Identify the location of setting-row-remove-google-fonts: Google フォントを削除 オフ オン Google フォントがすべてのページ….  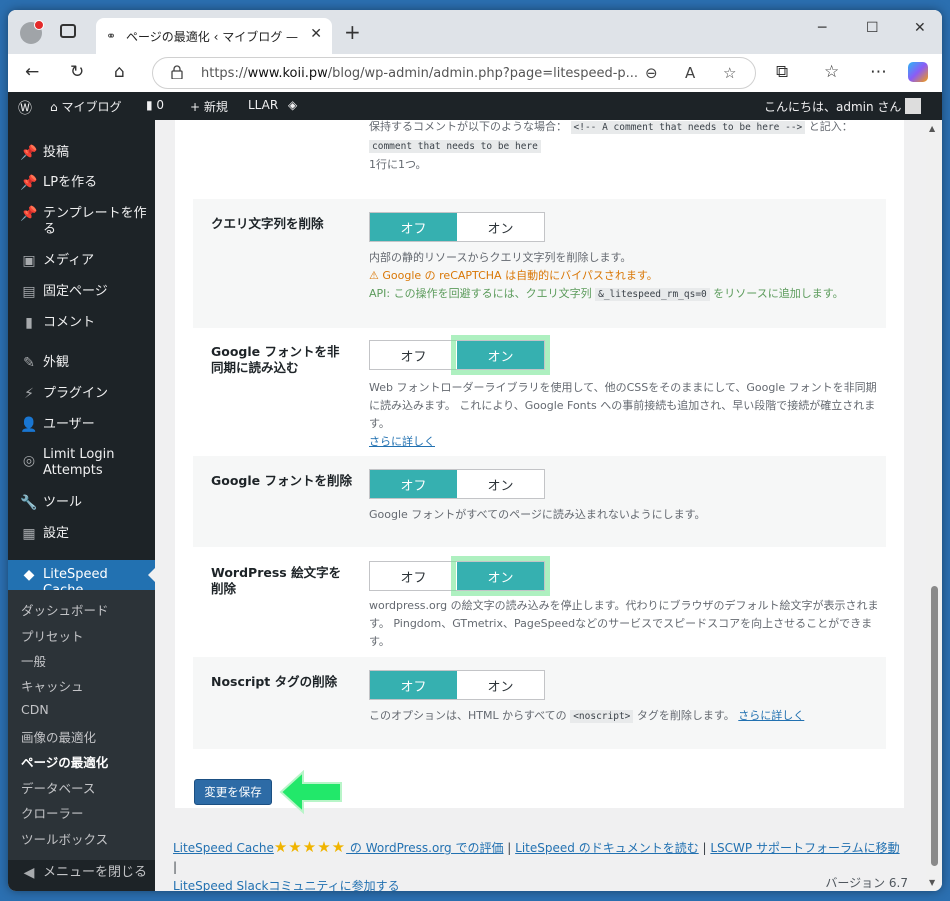
(539, 501).